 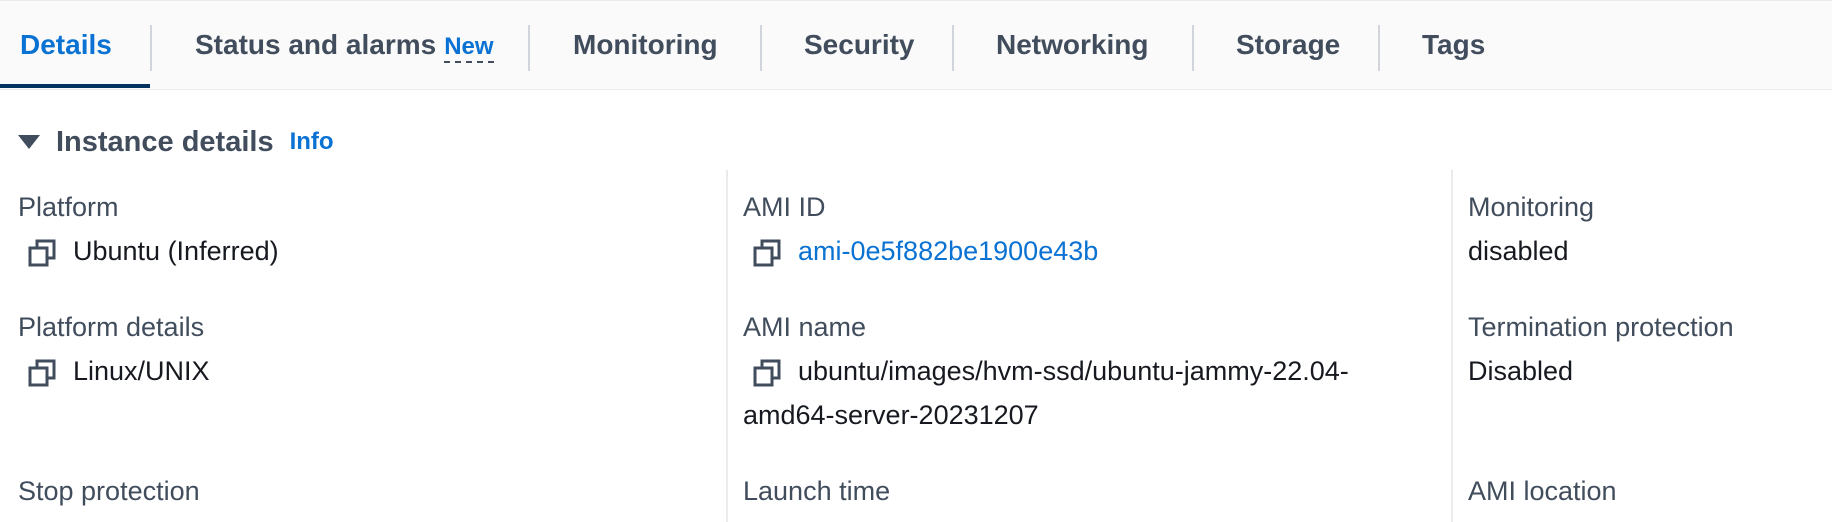 I want to click on tab-security: Security, so click(x=859, y=45).